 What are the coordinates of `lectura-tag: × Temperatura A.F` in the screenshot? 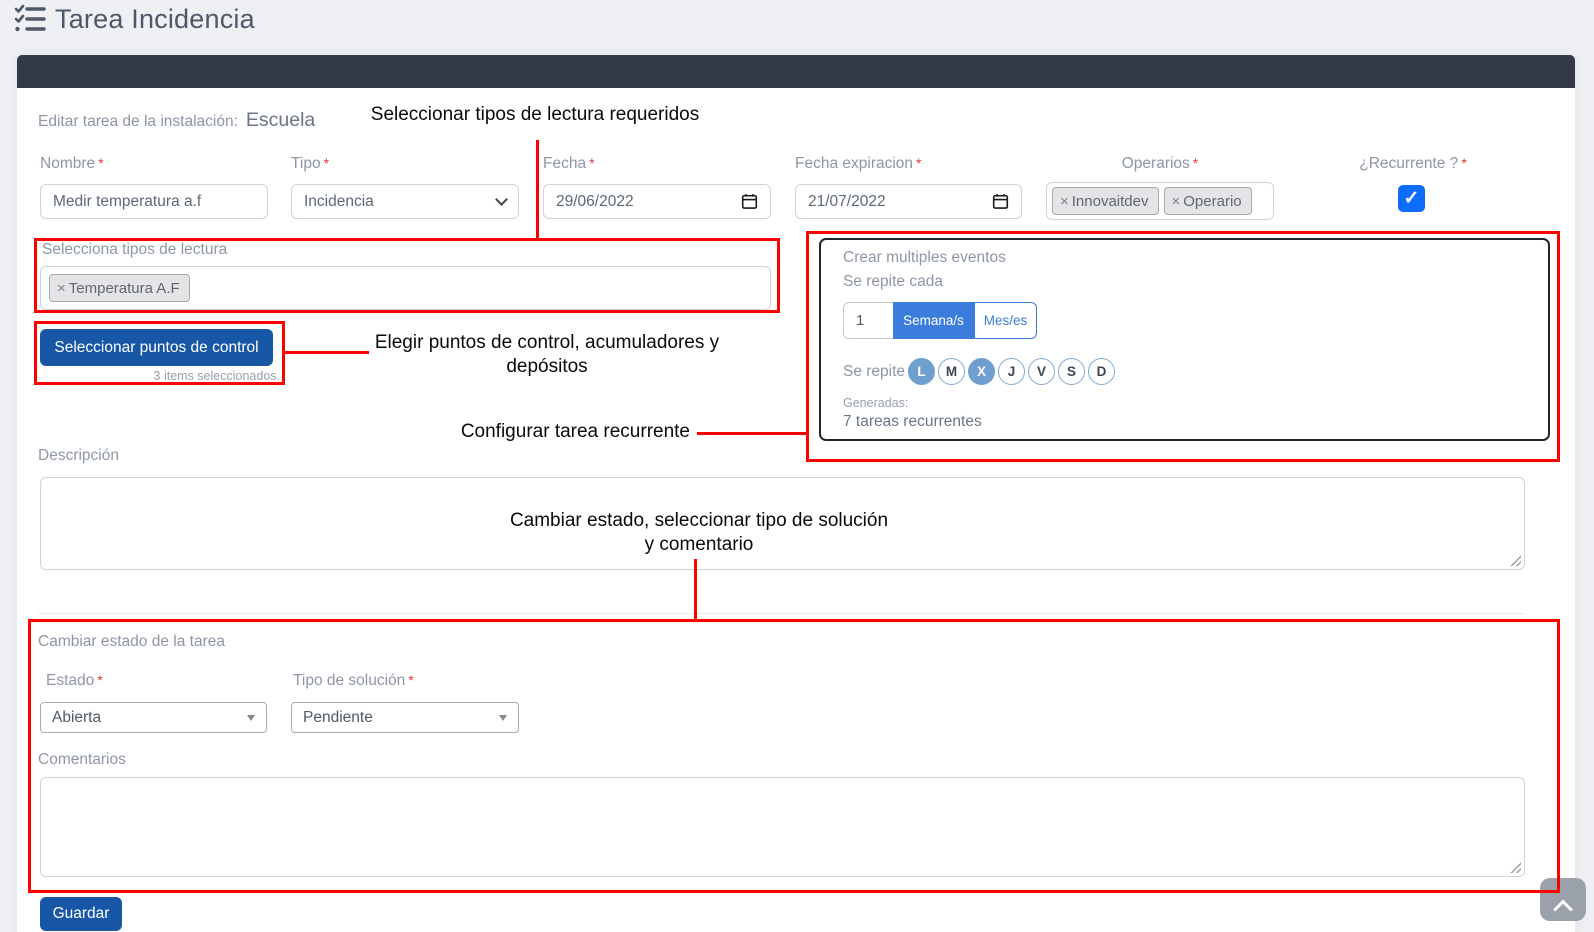 It's located at (119, 288).